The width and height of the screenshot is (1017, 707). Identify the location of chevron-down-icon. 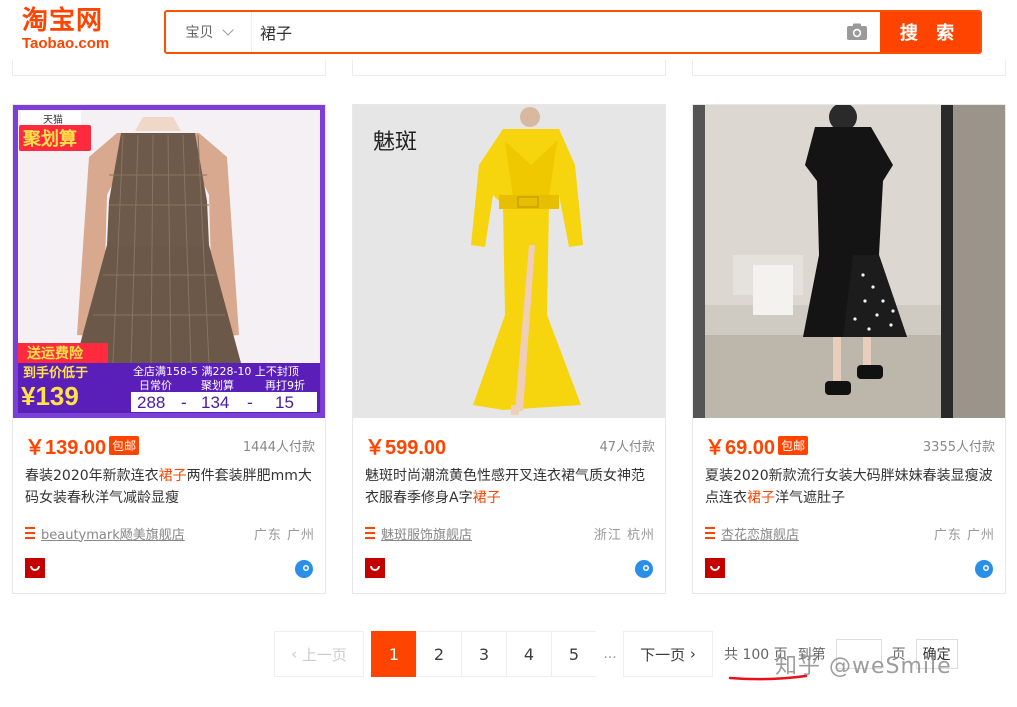
(227, 30).